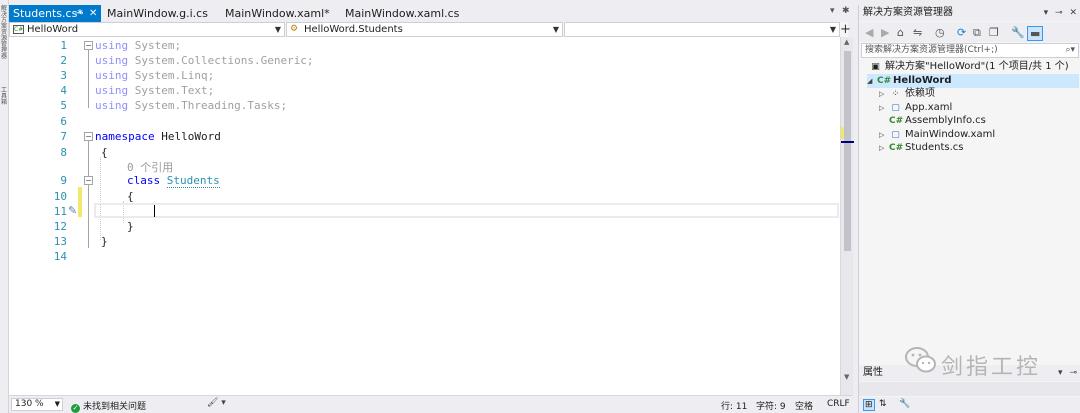 The width and height of the screenshot is (1080, 413). I want to click on sync-icon: ⟳, so click(961, 32).